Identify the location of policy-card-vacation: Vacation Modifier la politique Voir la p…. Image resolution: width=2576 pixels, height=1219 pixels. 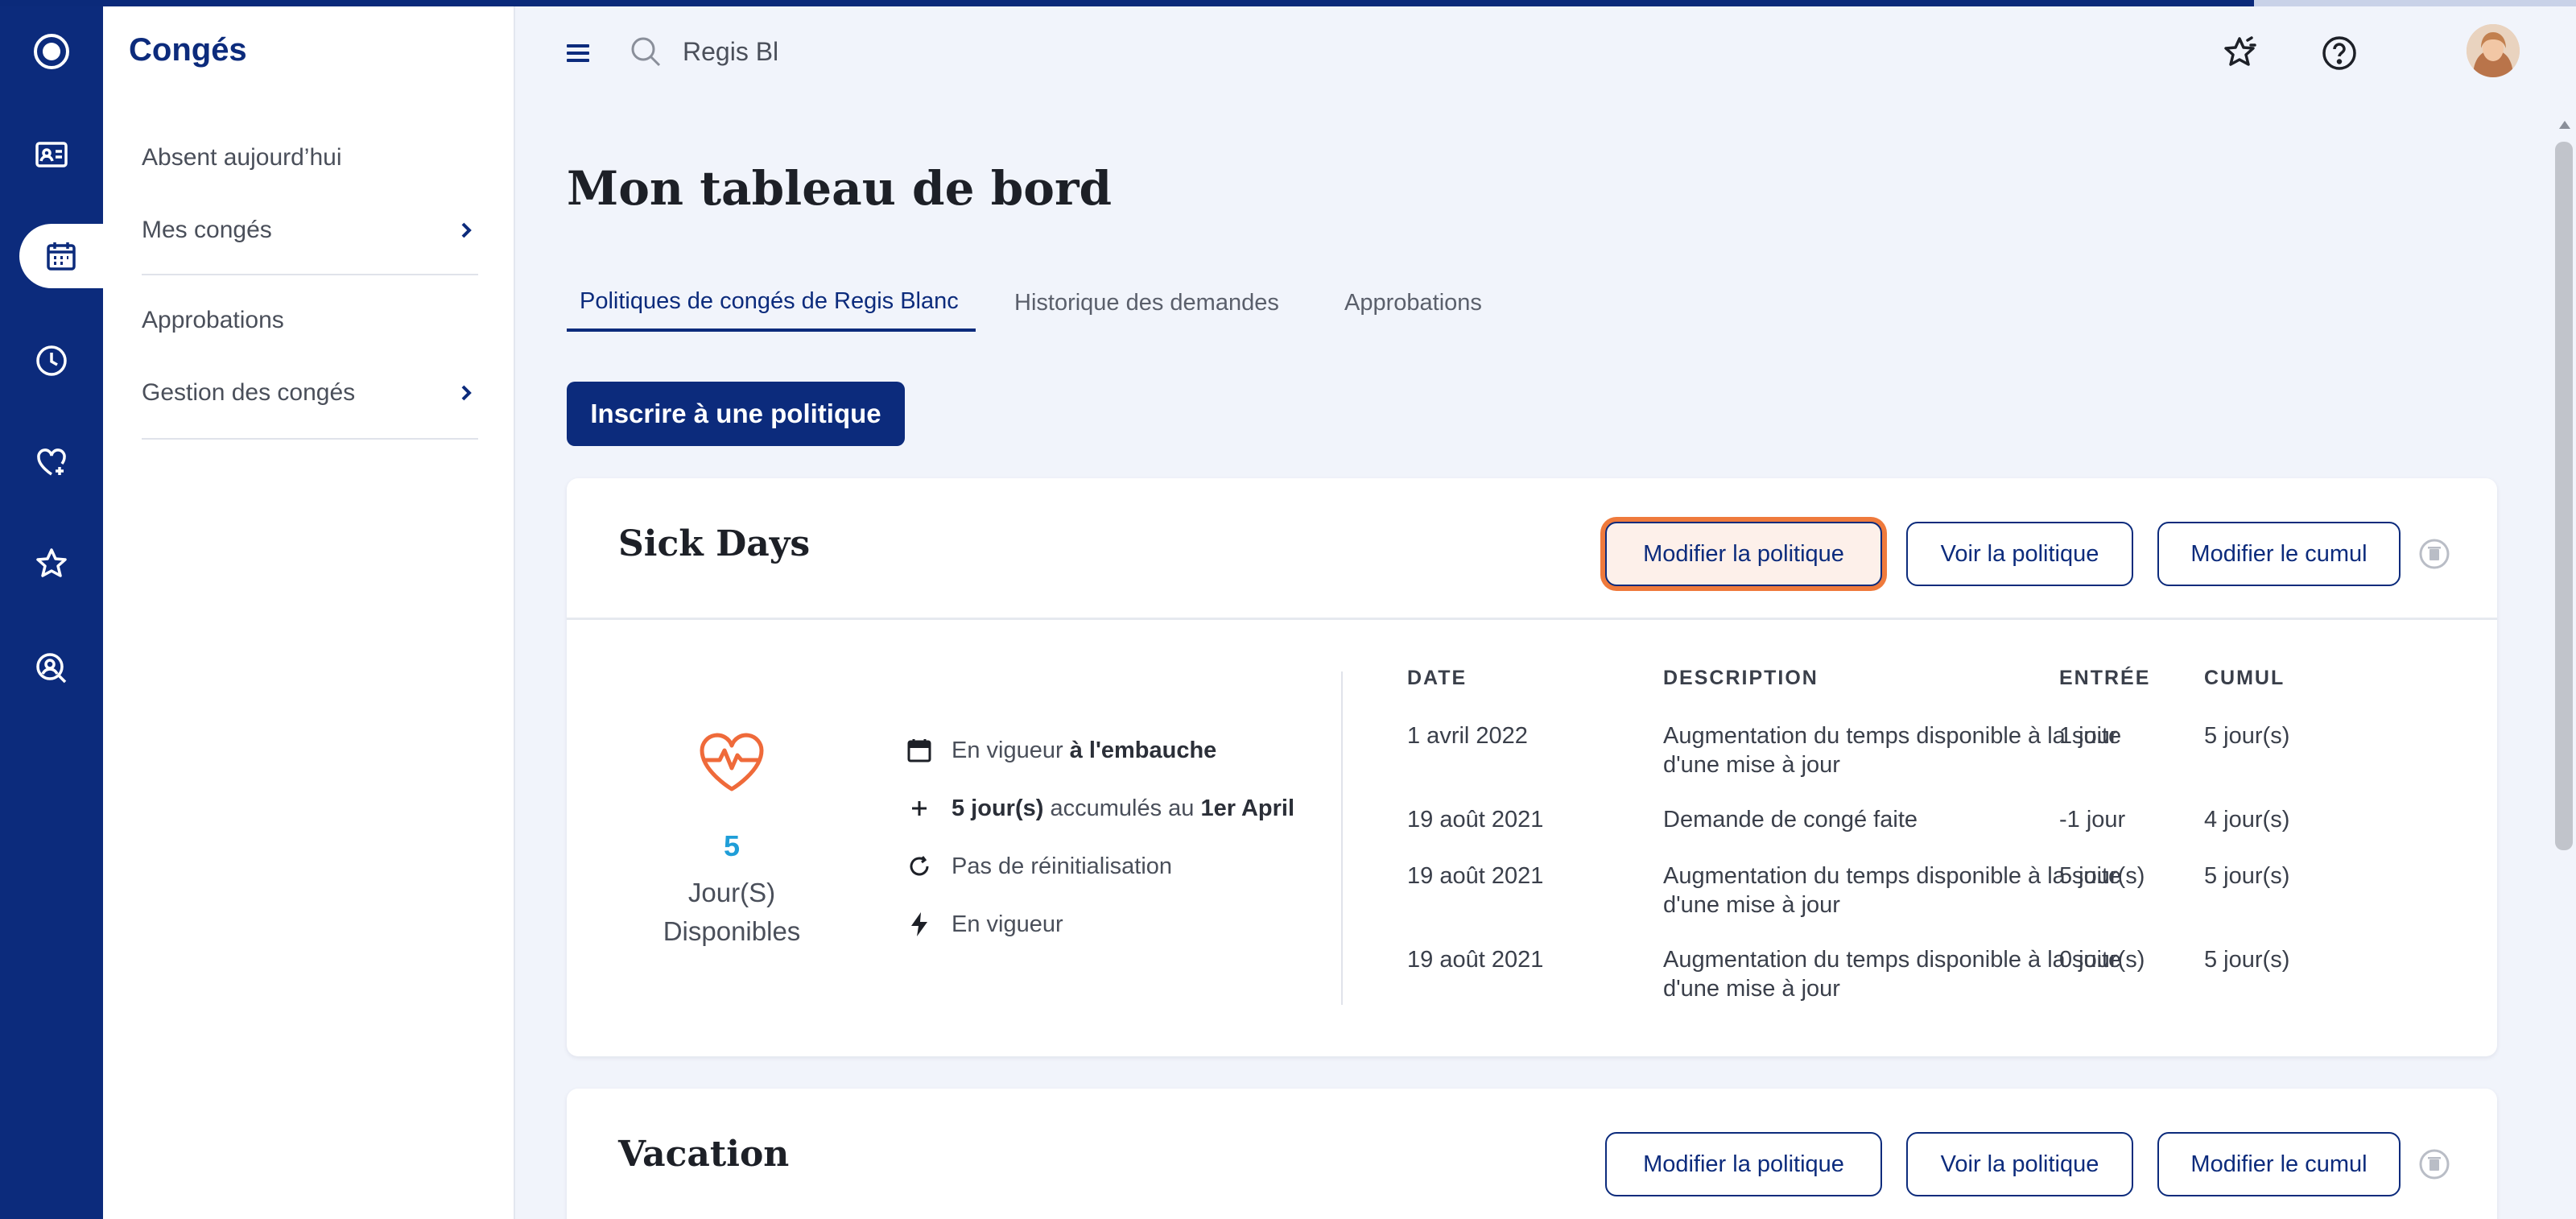
(1532, 1154).